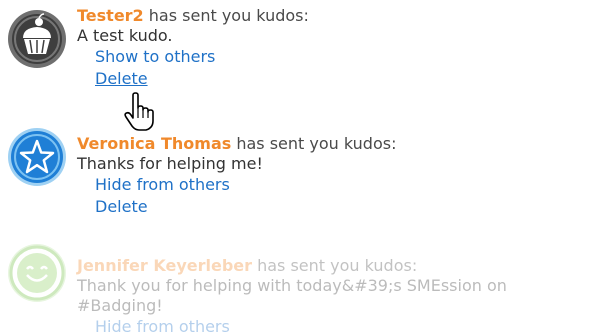 Image resolution: width=611 pixels, height=332 pixels. Describe the element at coordinates (110, 15) in the screenshot. I see `sender-name: Tester2` at that location.